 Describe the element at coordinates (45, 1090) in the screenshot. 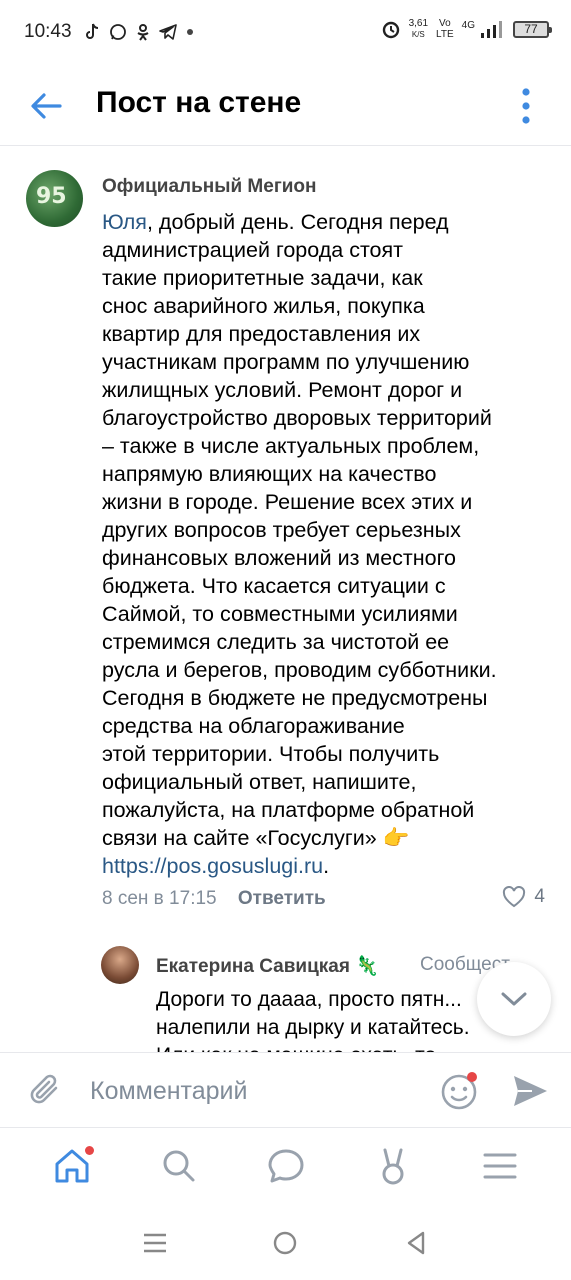

I see `attach-icon` at that location.